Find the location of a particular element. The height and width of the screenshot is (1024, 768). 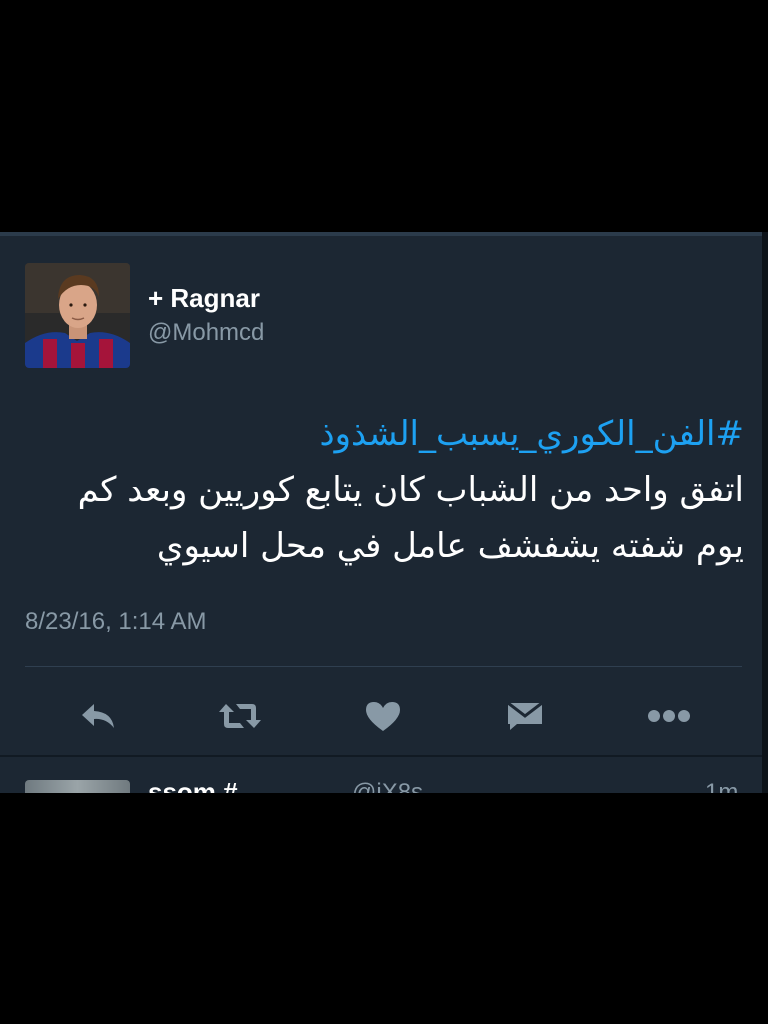

next-tweet-preview: ssom ‫#‬ @iX8s 1m is located at coordinates (381, 776).